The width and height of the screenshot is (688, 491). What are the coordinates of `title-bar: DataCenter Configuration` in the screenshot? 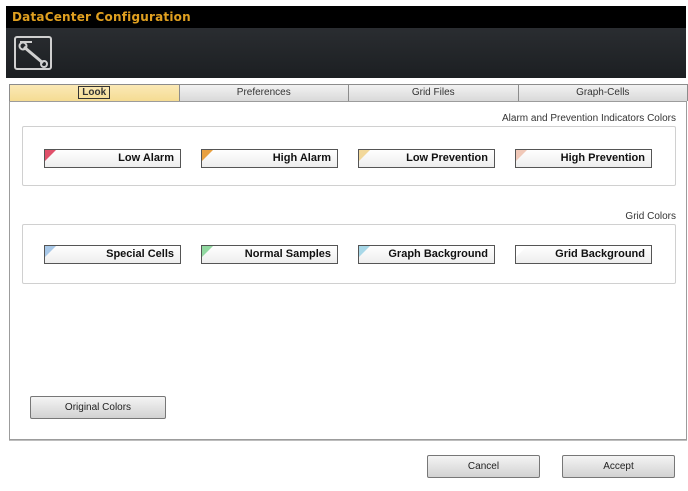 It's located at (346, 17).